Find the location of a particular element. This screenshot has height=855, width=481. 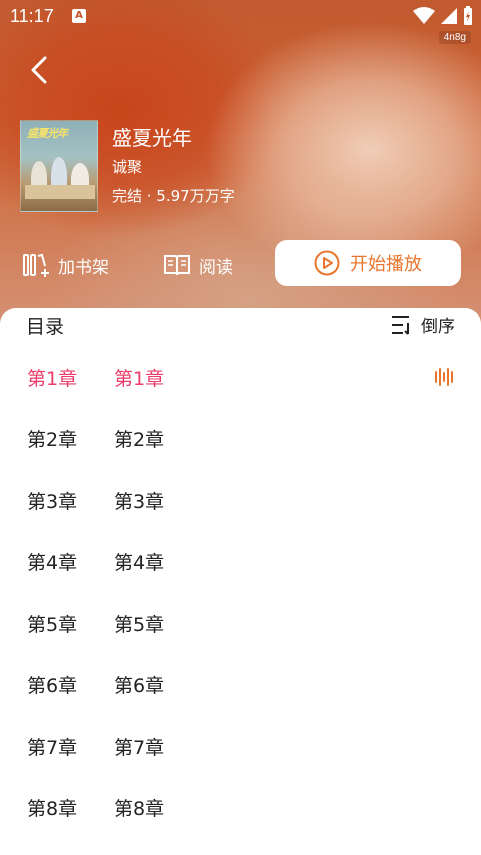

start-playing-label: 开始播放 is located at coordinates (386, 264).